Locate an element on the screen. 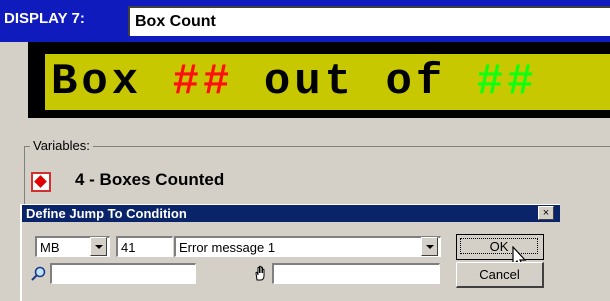 Image resolution: width=610 pixels, height=301 pixels. close-icon: × is located at coordinates (546, 213).